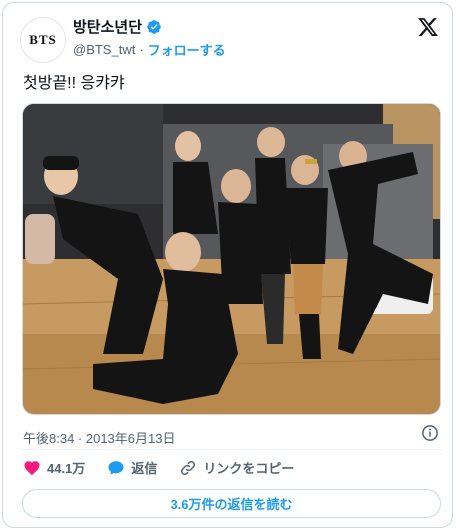 The height and width of the screenshot is (532, 457). I want to click on verified-badge-icon, so click(154, 26).